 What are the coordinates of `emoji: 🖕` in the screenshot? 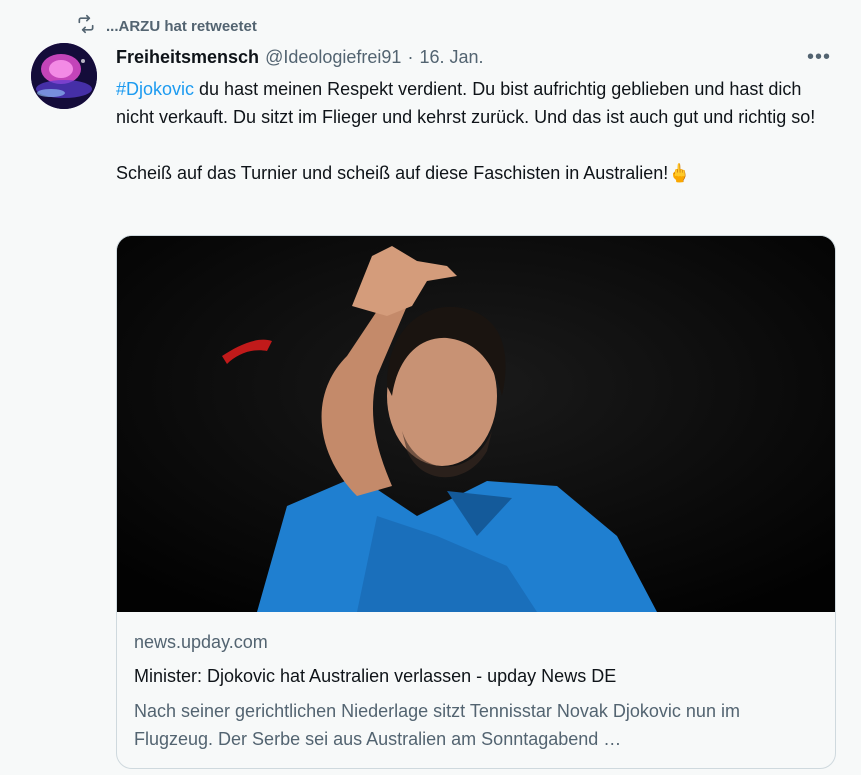 It's located at (679, 173).